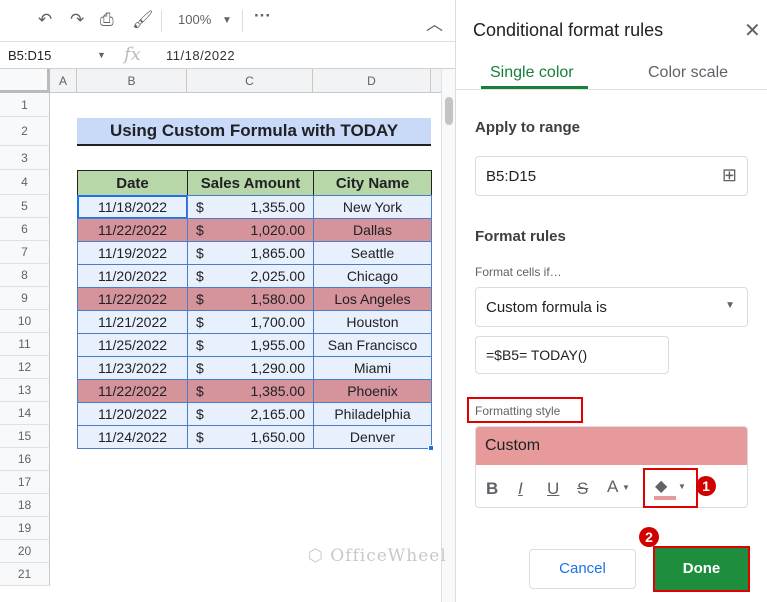 This screenshot has height=602, width=767. I want to click on row-header-21: 21, so click(25, 574).